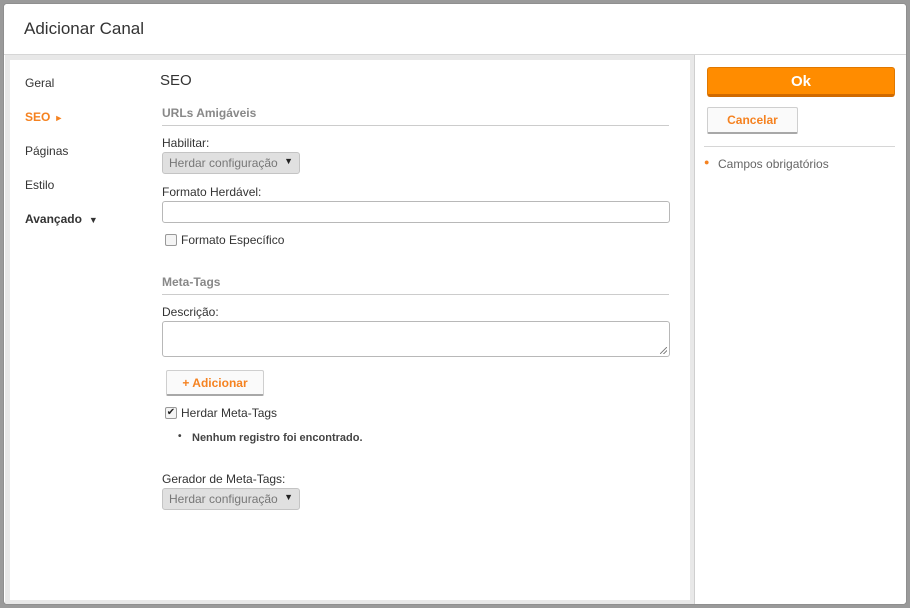 The height and width of the screenshot is (608, 910). I want to click on inherit-metatags-label: Herdar Meta-Tags, so click(229, 413).